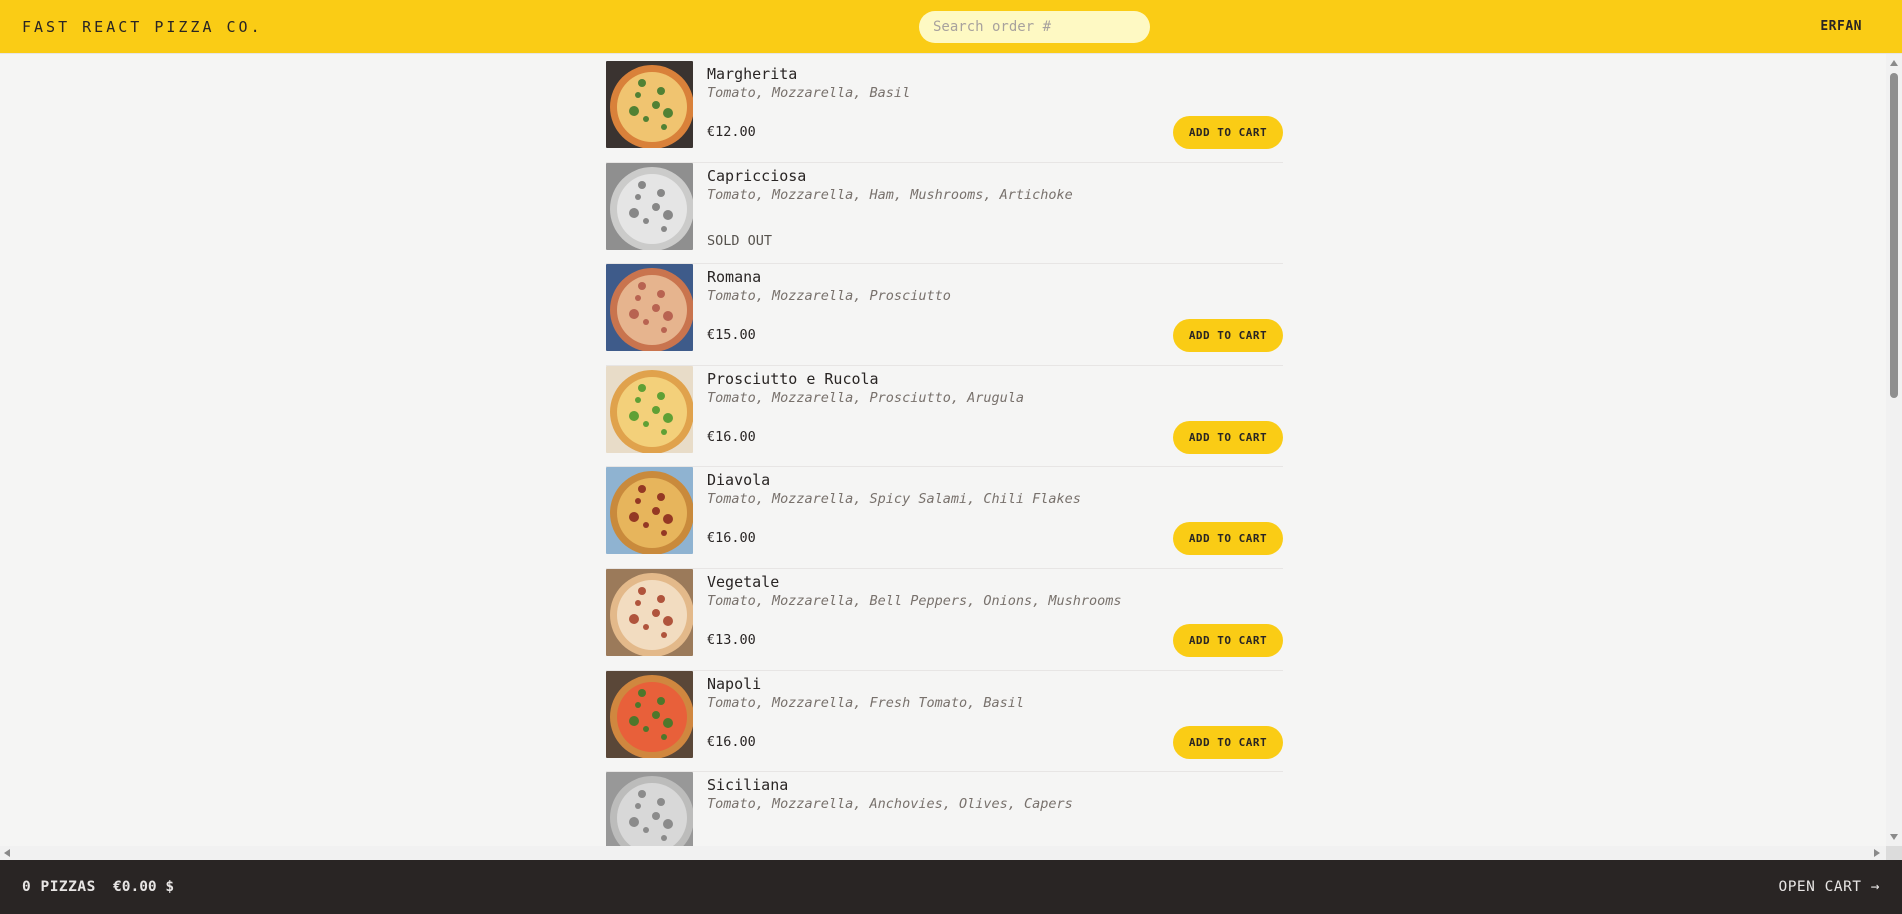 The image size is (1902, 914). What do you see at coordinates (1894, 63) in the screenshot?
I see `scroll-up-arrow-icon` at bounding box center [1894, 63].